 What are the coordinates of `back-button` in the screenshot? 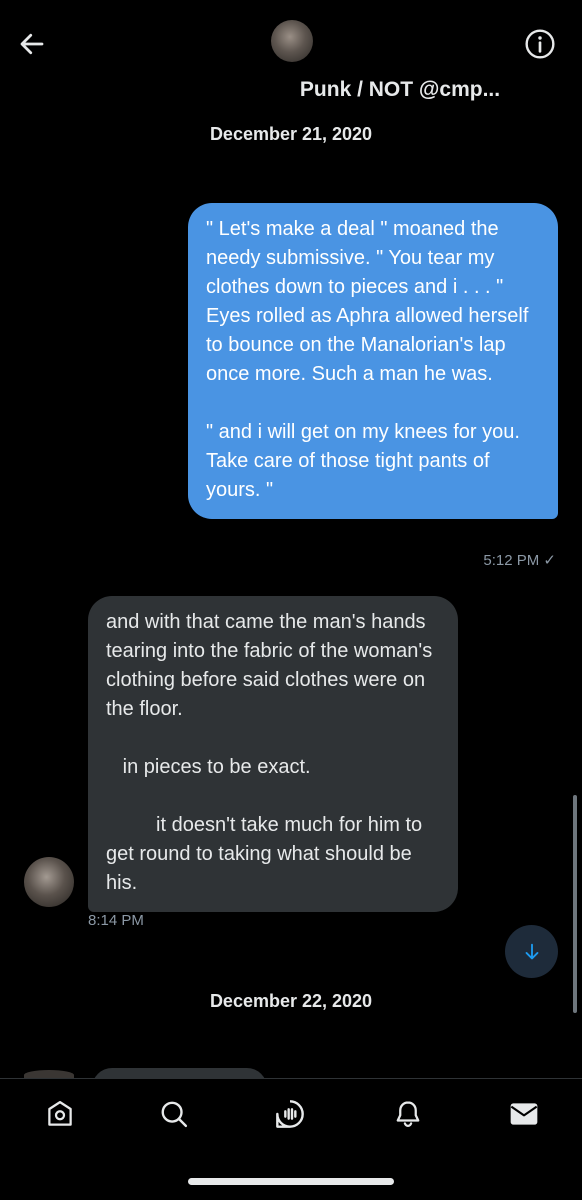 It's located at (32, 44).